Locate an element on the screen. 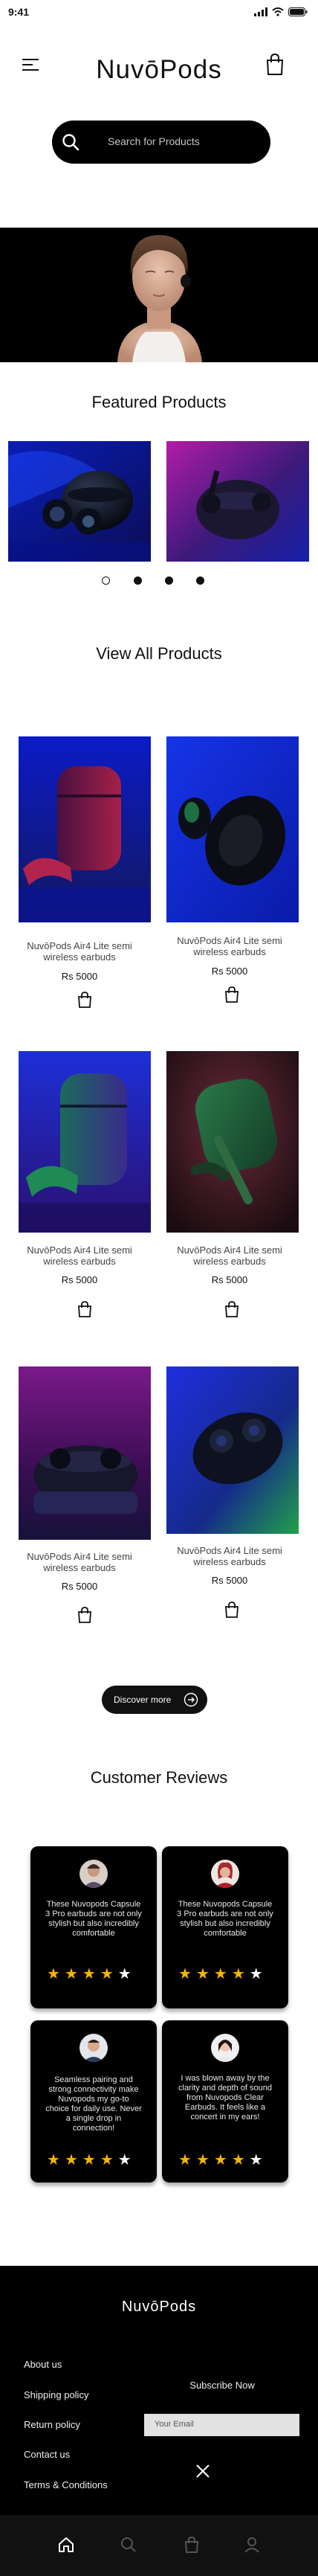 This screenshot has height=2576, width=318. product-1-price: Rs 5000 is located at coordinates (79, 976).